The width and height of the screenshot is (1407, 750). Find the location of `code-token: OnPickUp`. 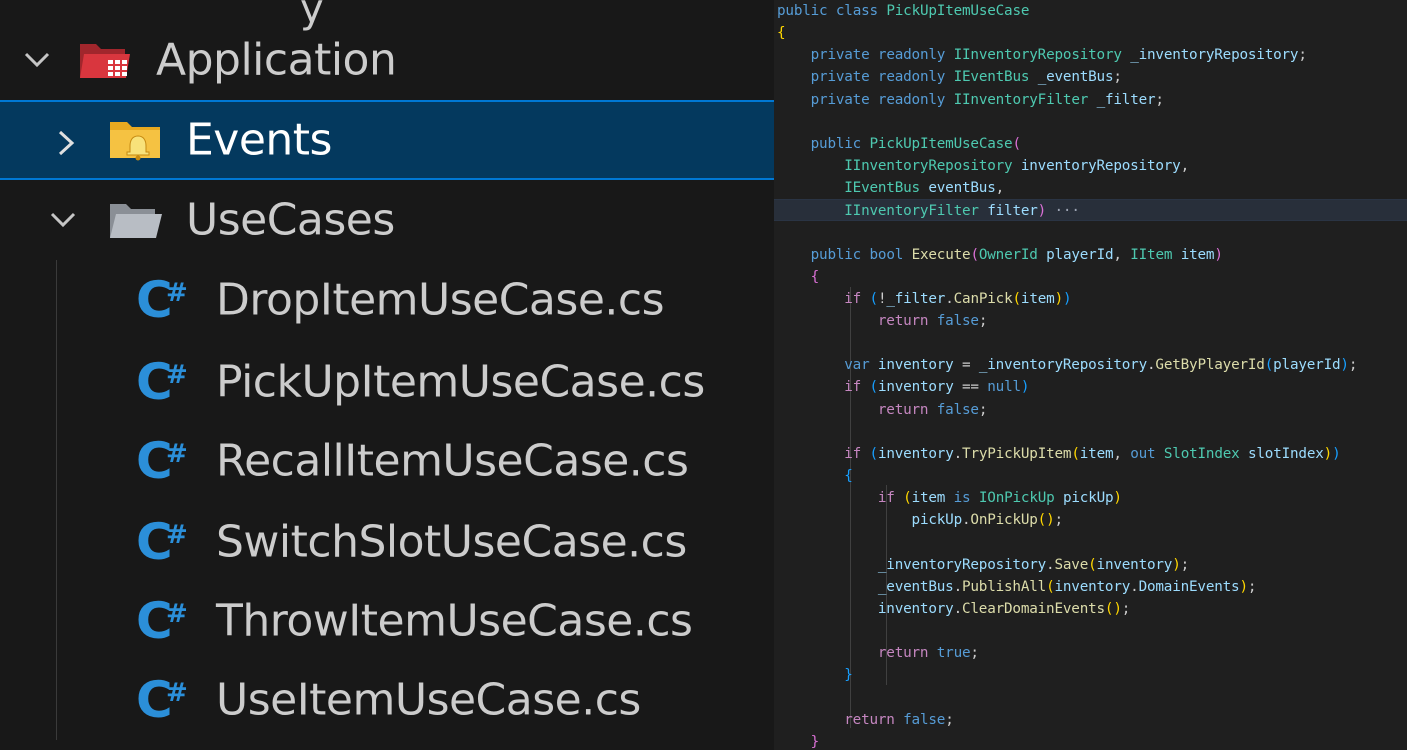

code-token: OnPickUp is located at coordinates (1004, 520).